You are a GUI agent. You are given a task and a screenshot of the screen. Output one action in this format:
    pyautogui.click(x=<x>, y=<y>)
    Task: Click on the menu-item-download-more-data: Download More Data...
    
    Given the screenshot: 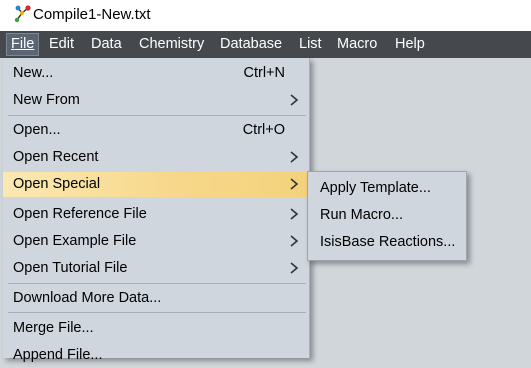 What is the action you would take?
    pyautogui.click(x=157, y=298)
    